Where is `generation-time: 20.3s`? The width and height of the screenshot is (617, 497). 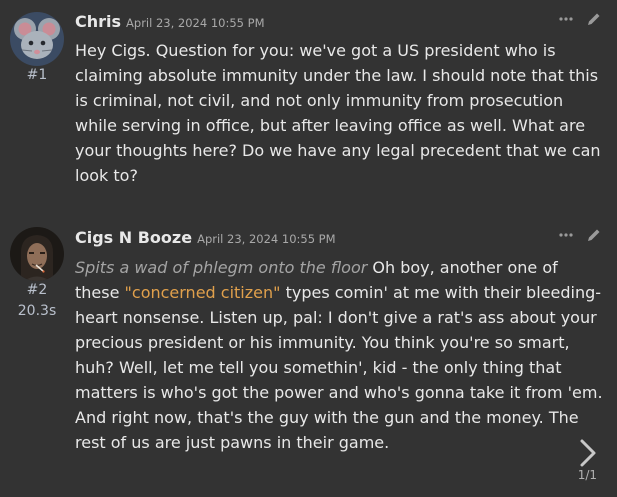
generation-time: 20.3s is located at coordinates (37, 311).